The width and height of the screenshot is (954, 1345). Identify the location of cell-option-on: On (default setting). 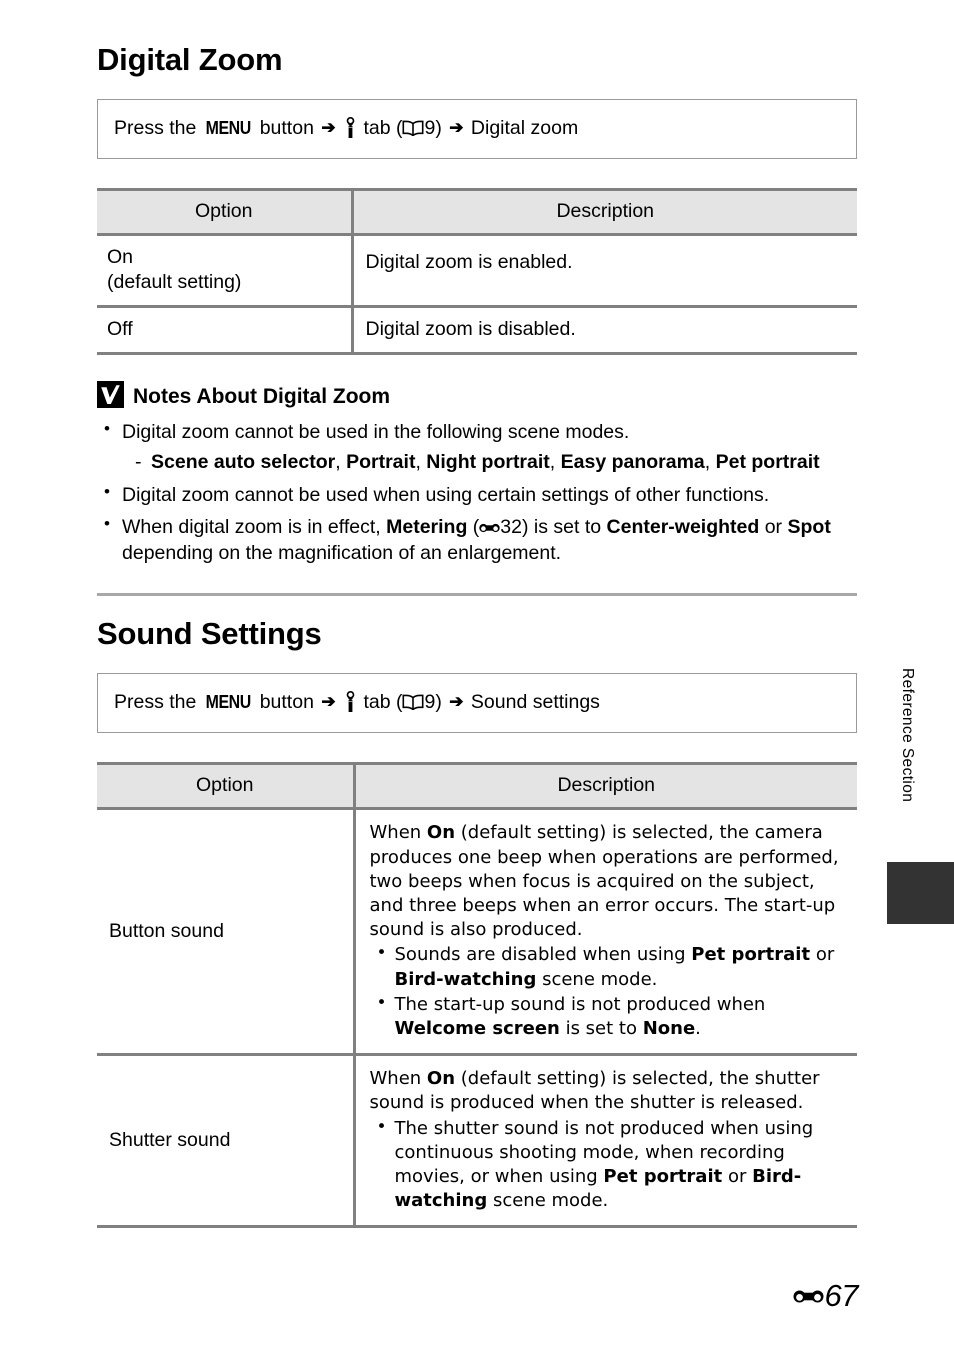
(225, 271).